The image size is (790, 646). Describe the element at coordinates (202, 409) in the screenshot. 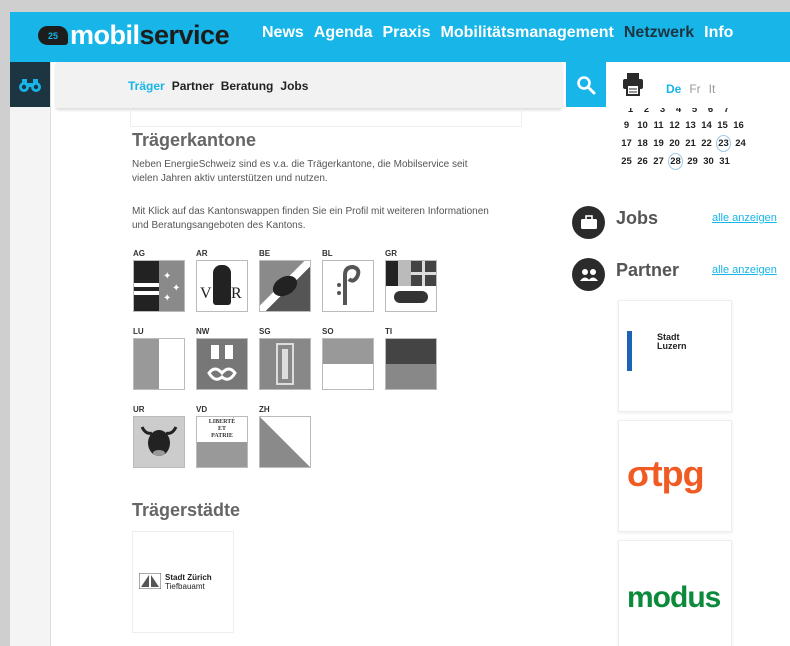

I see `canton-label-vd: VD` at that location.